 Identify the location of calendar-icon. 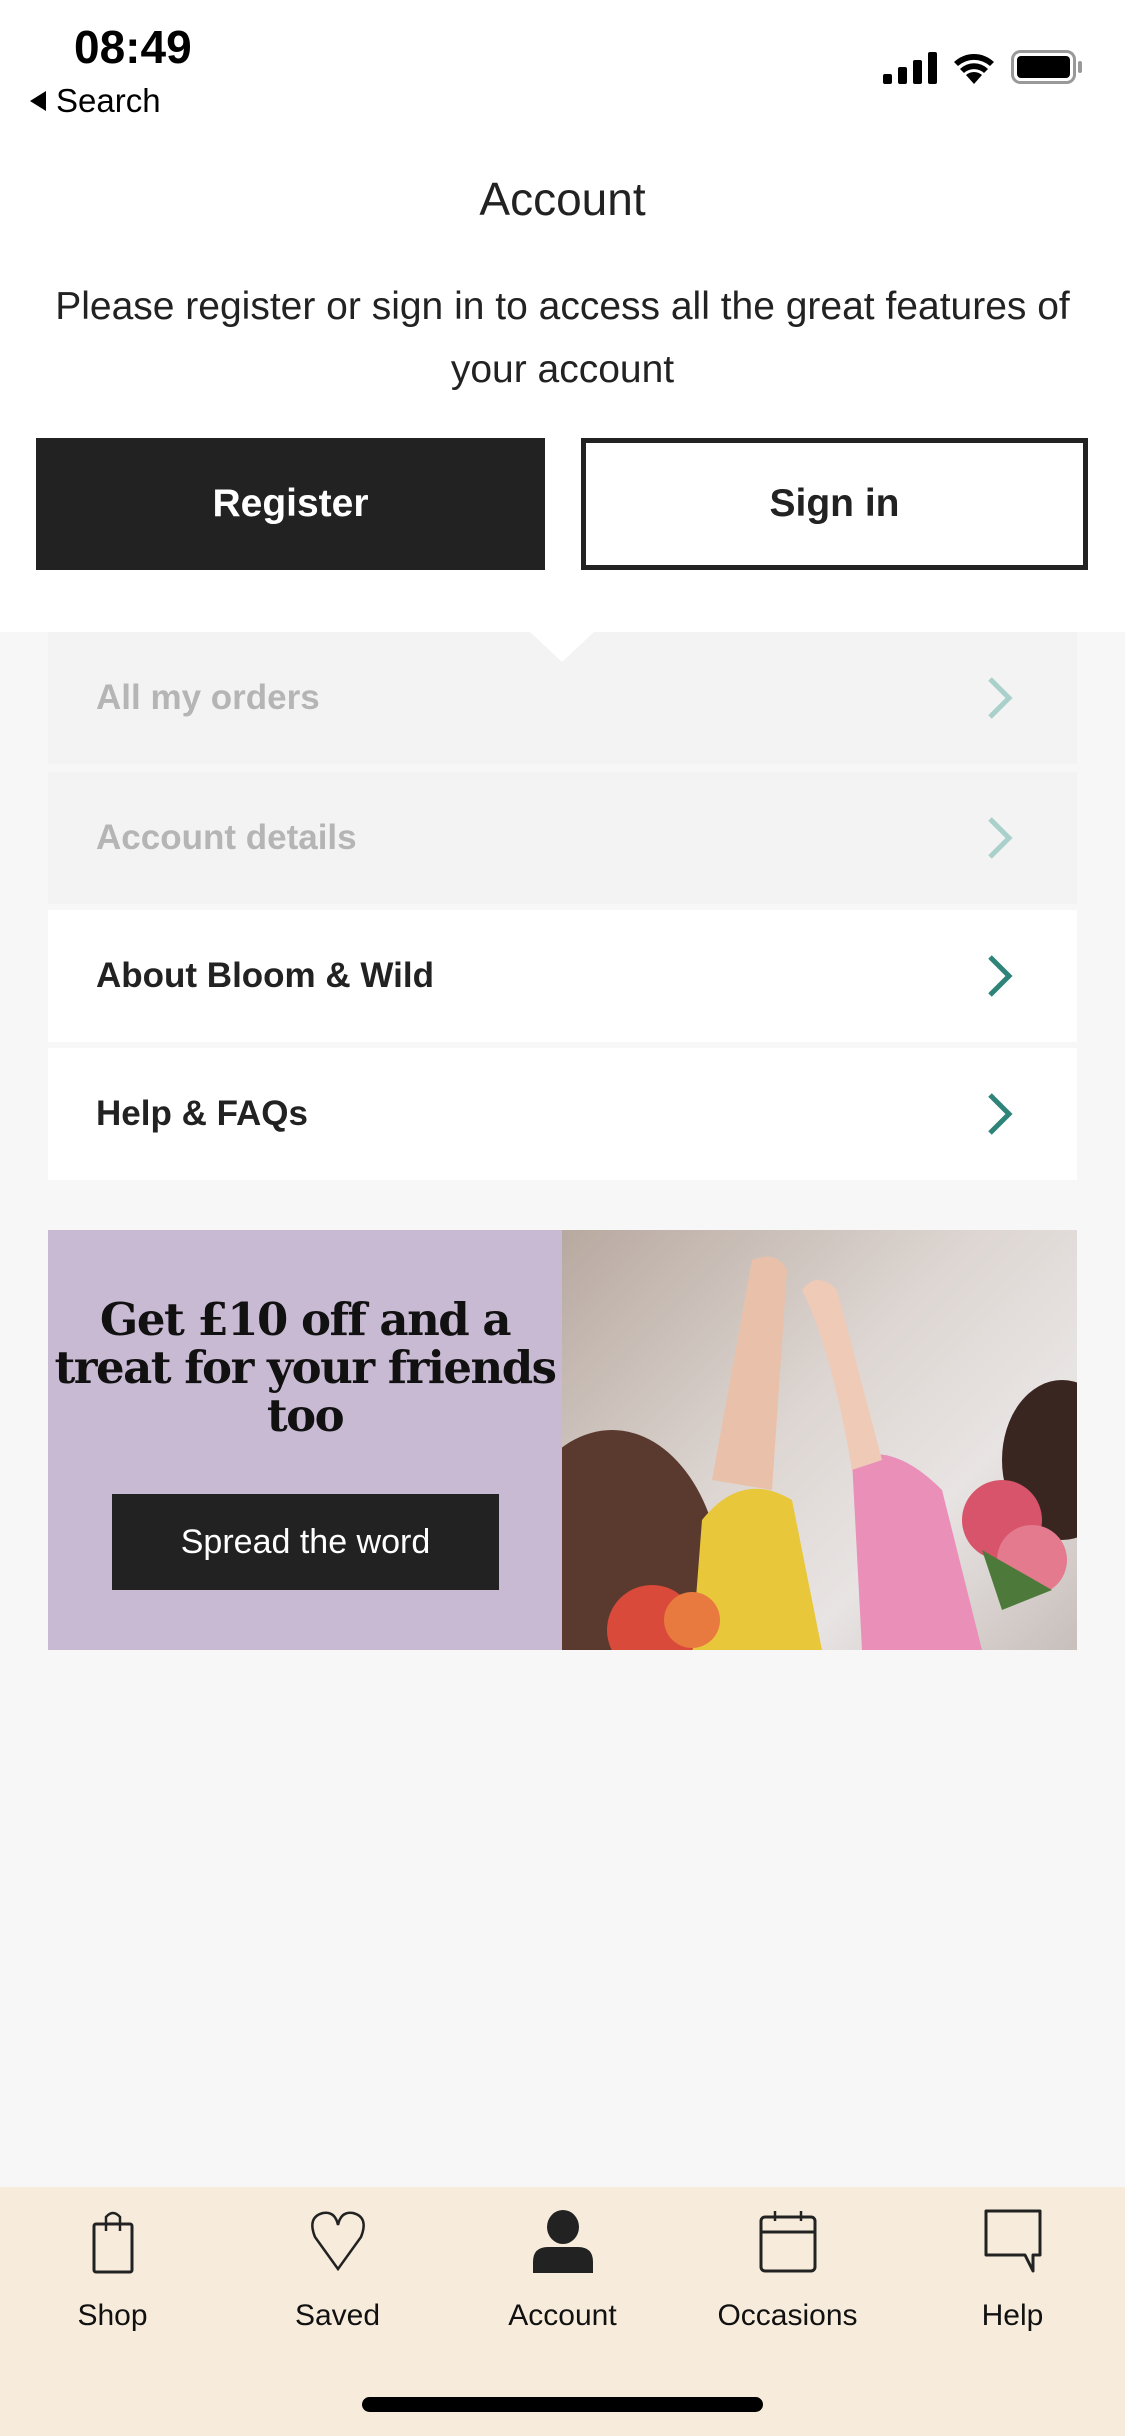
(787, 2242).